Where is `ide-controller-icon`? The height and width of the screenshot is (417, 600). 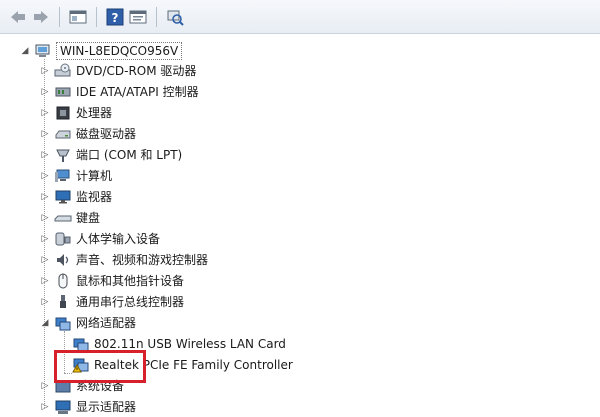
ide-controller-icon is located at coordinates (63, 92).